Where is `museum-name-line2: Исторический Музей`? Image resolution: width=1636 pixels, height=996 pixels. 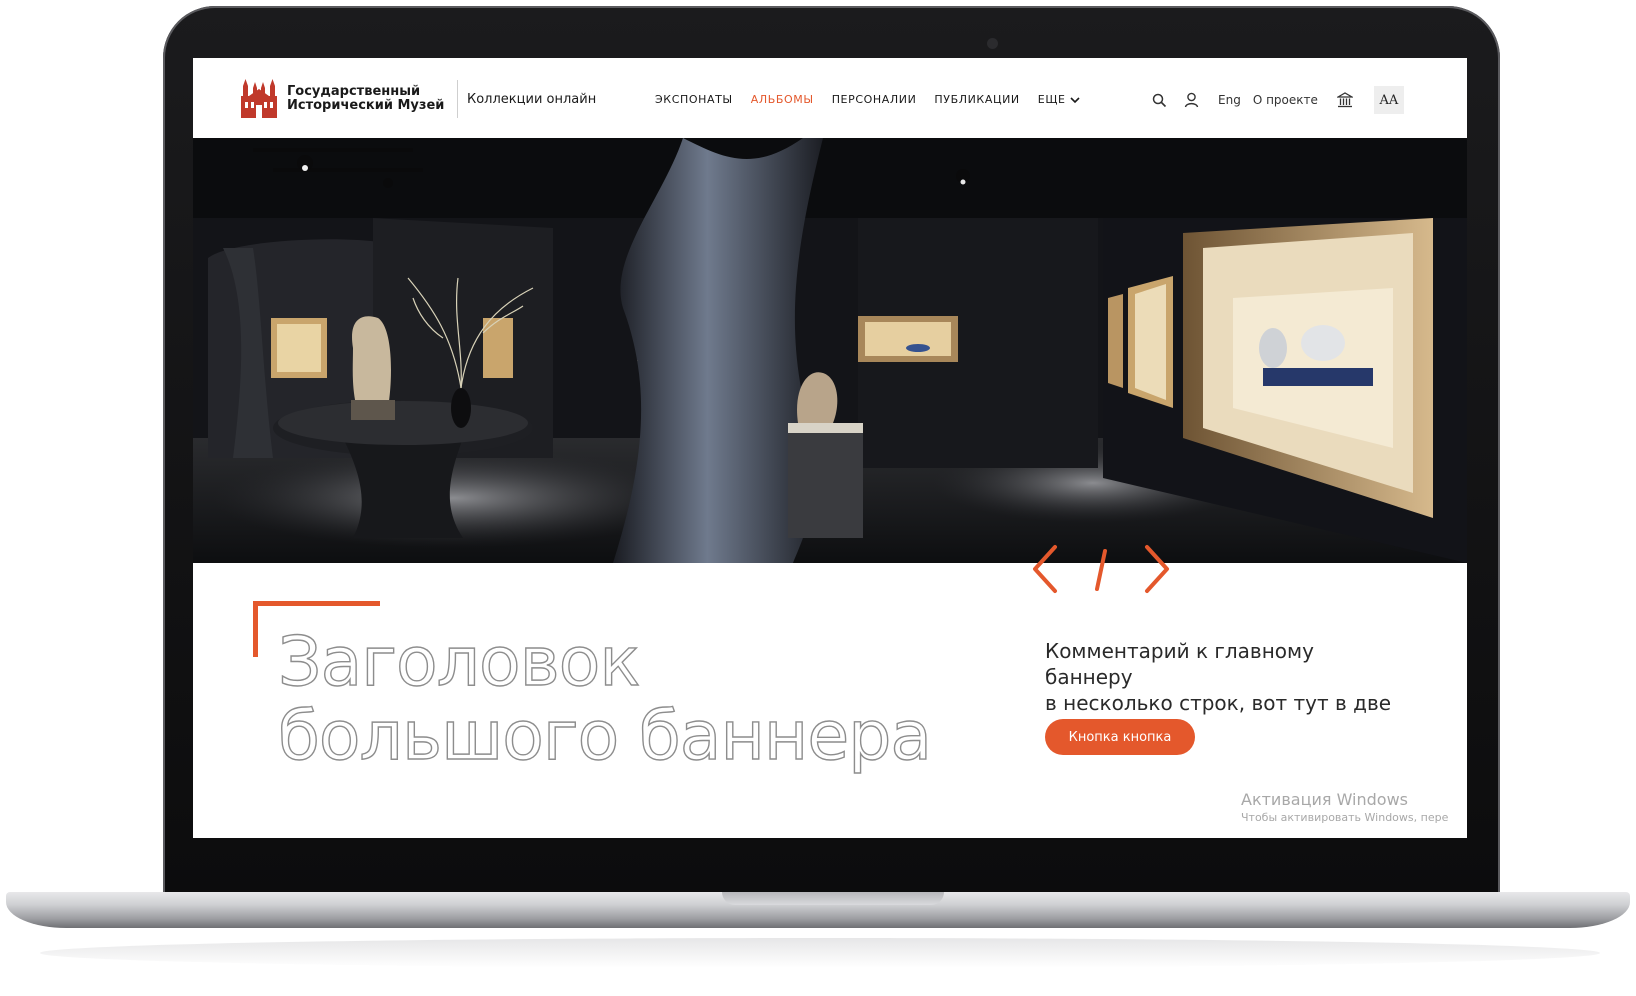
museum-name-line2: Исторический Музей is located at coordinates (366, 105).